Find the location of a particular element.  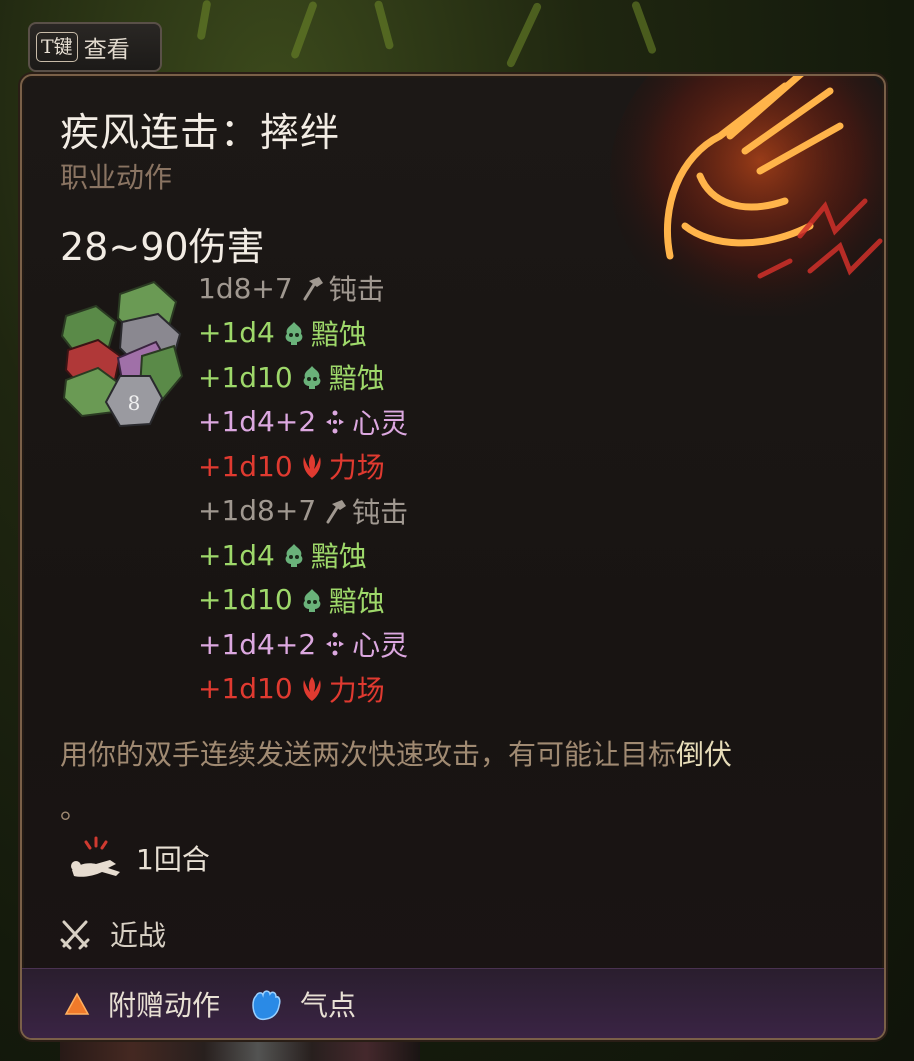

damage-dice: +1d8+7 is located at coordinates (257, 511).